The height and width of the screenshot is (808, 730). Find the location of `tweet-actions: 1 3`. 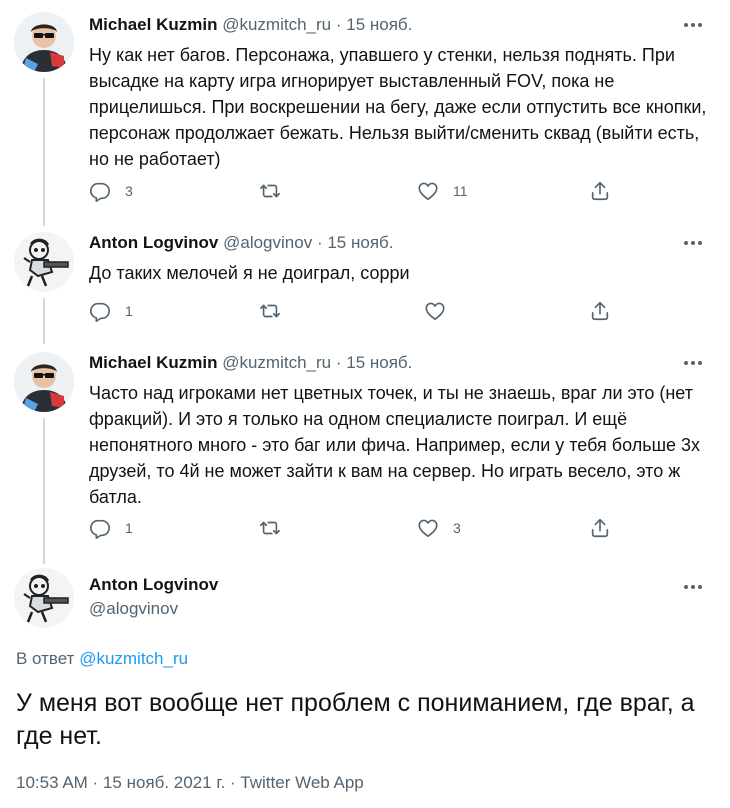

tweet-actions: 1 3 is located at coordinates (359, 528).